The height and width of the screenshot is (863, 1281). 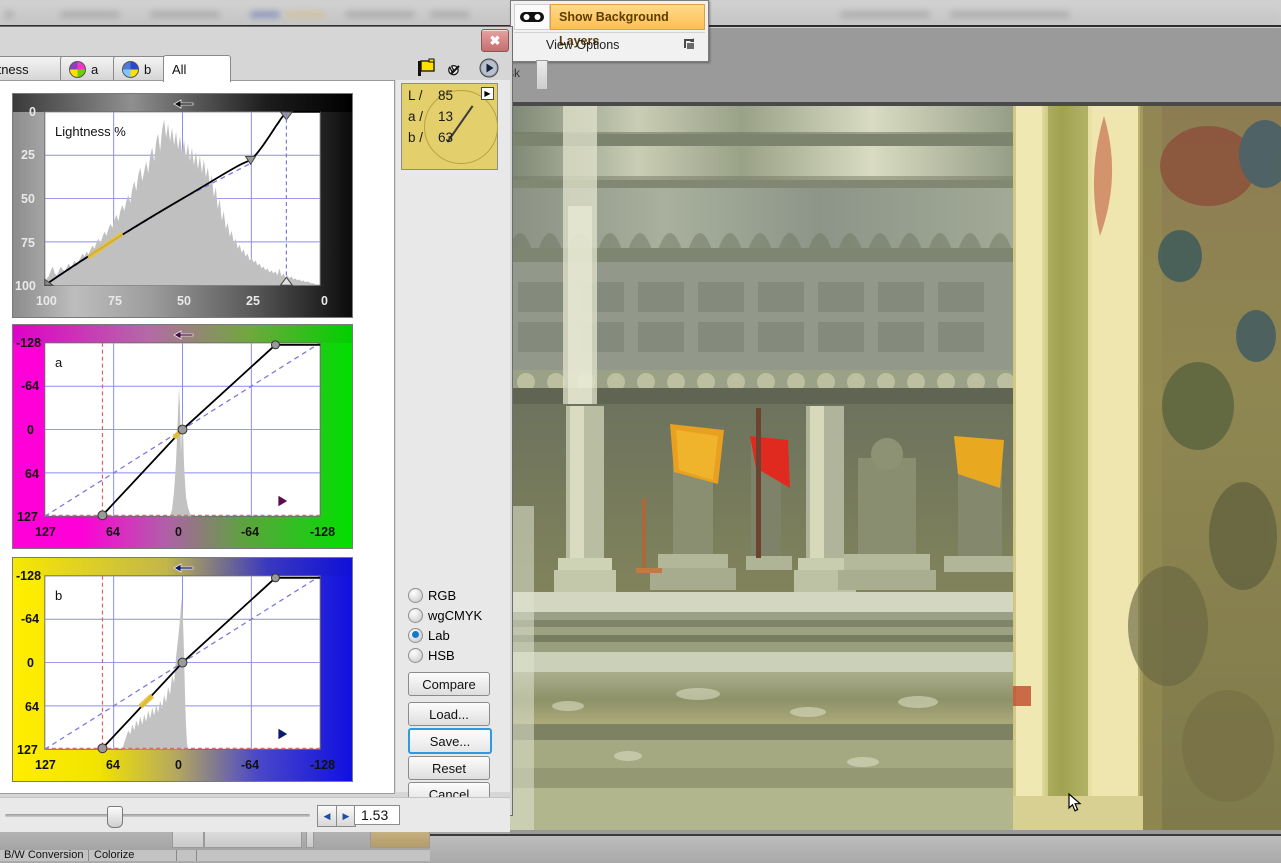 I want to click on radio-hsb-label: HSB, so click(x=441, y=655).